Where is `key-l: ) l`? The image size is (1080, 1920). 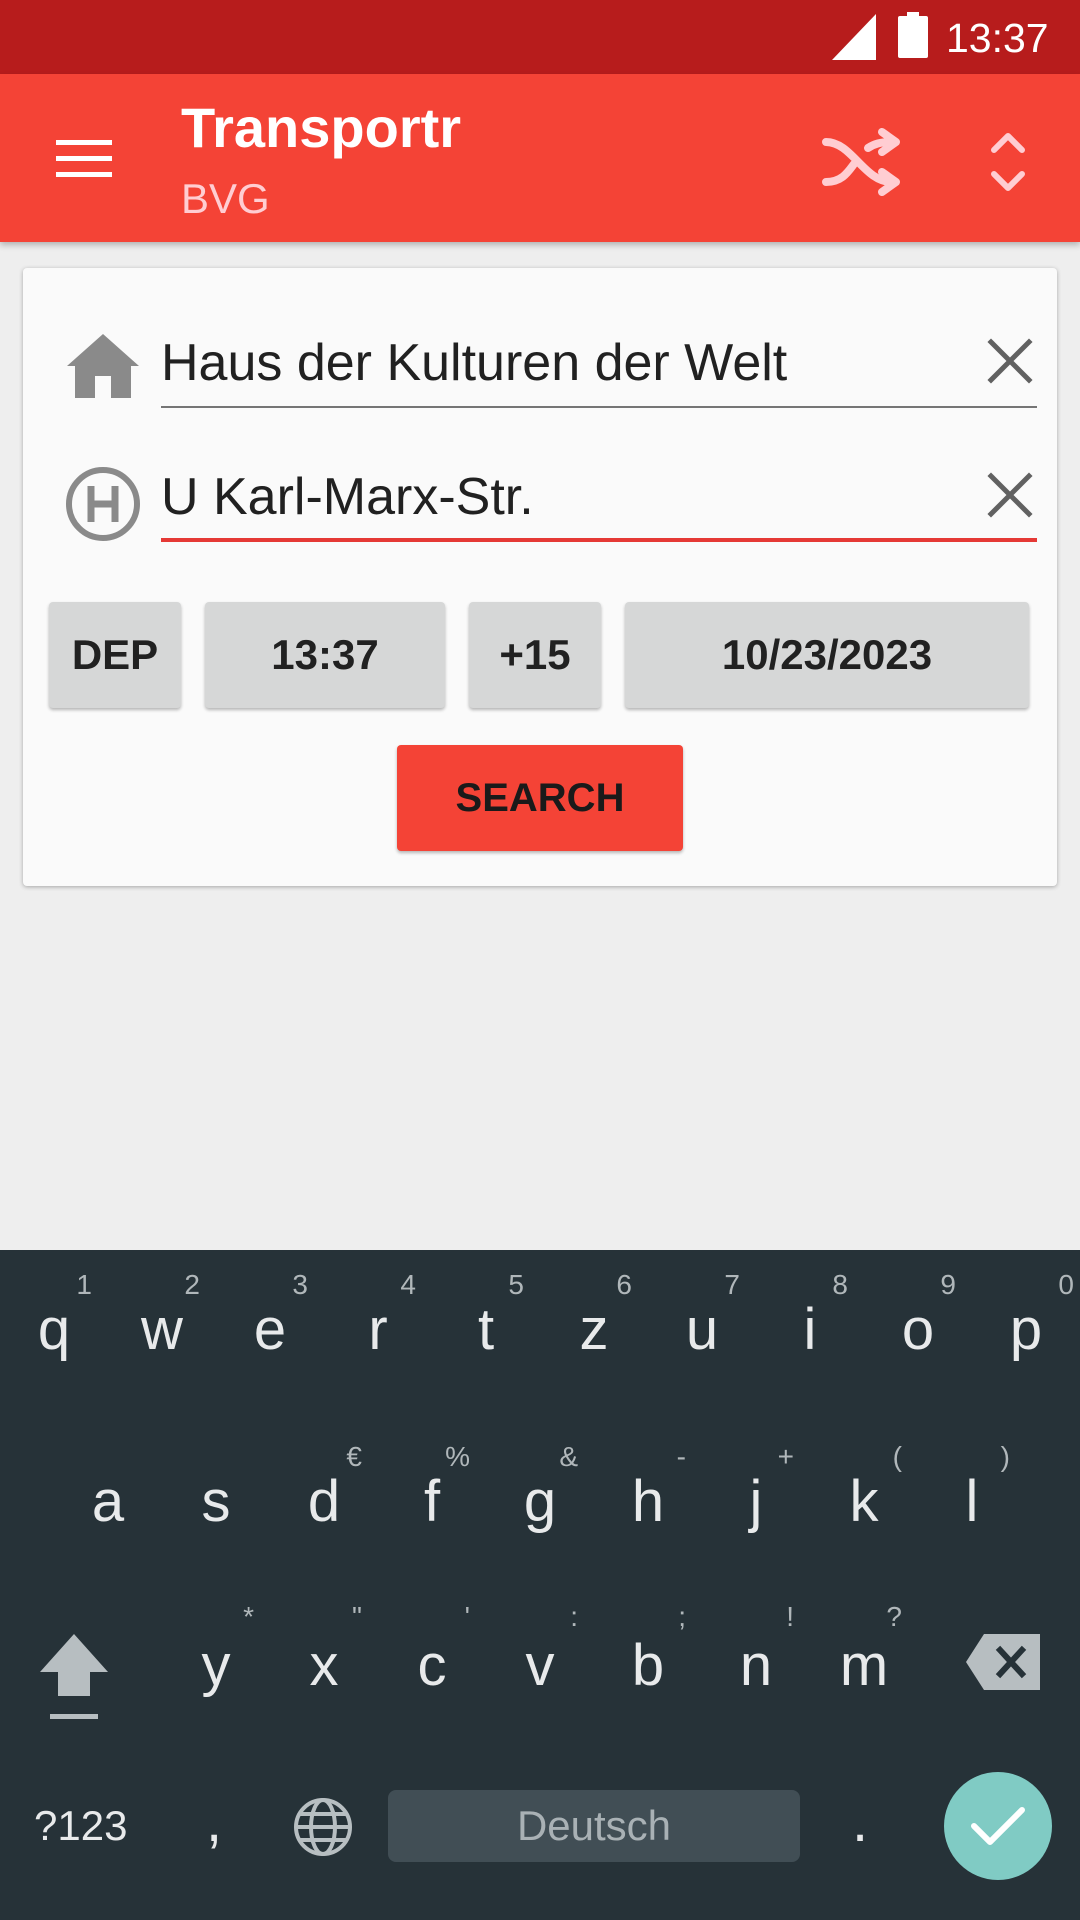 key-l: ) l is located at coordinates (972, 1392).